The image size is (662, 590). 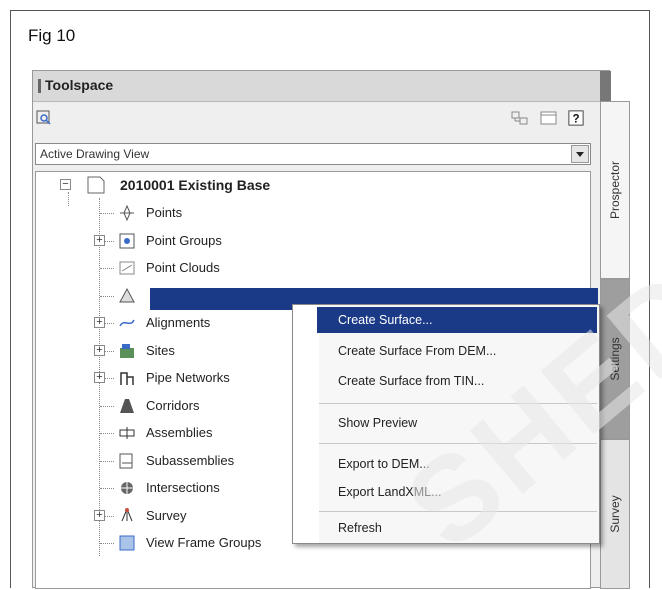 I want to click on tree-item-label: Sites, so click(x=160, y=350).